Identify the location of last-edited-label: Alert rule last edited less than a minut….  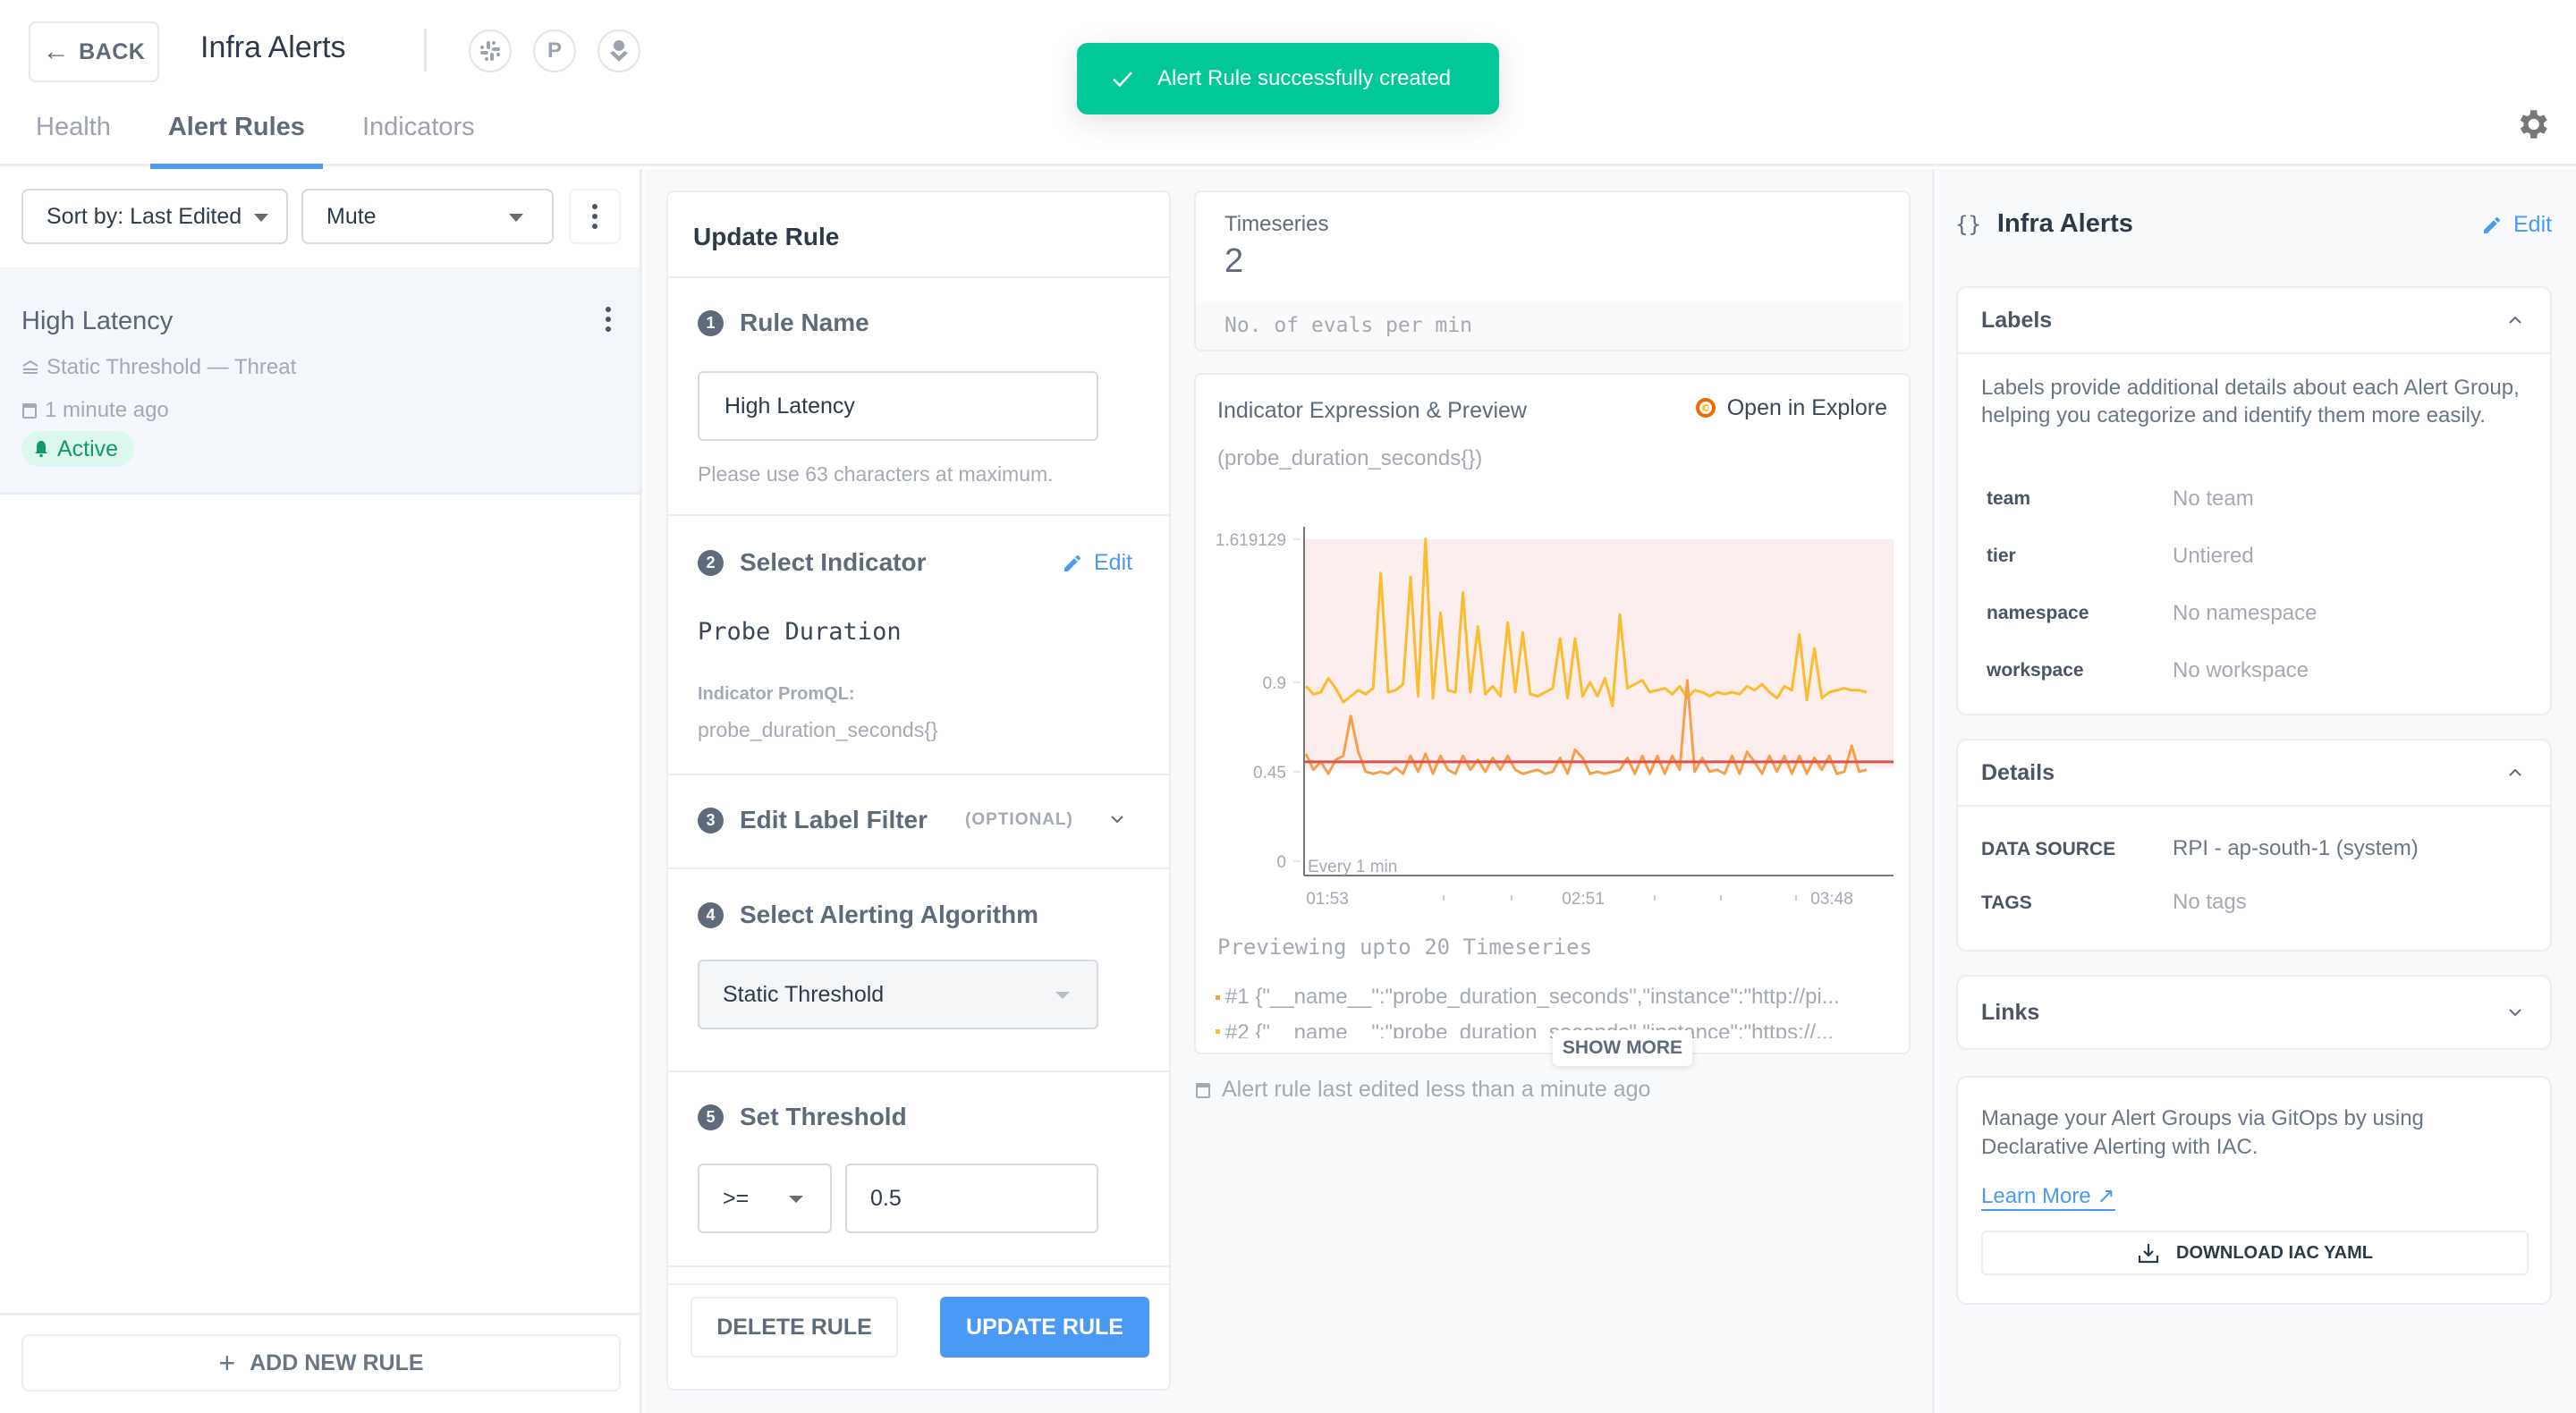
(1436, 1089).